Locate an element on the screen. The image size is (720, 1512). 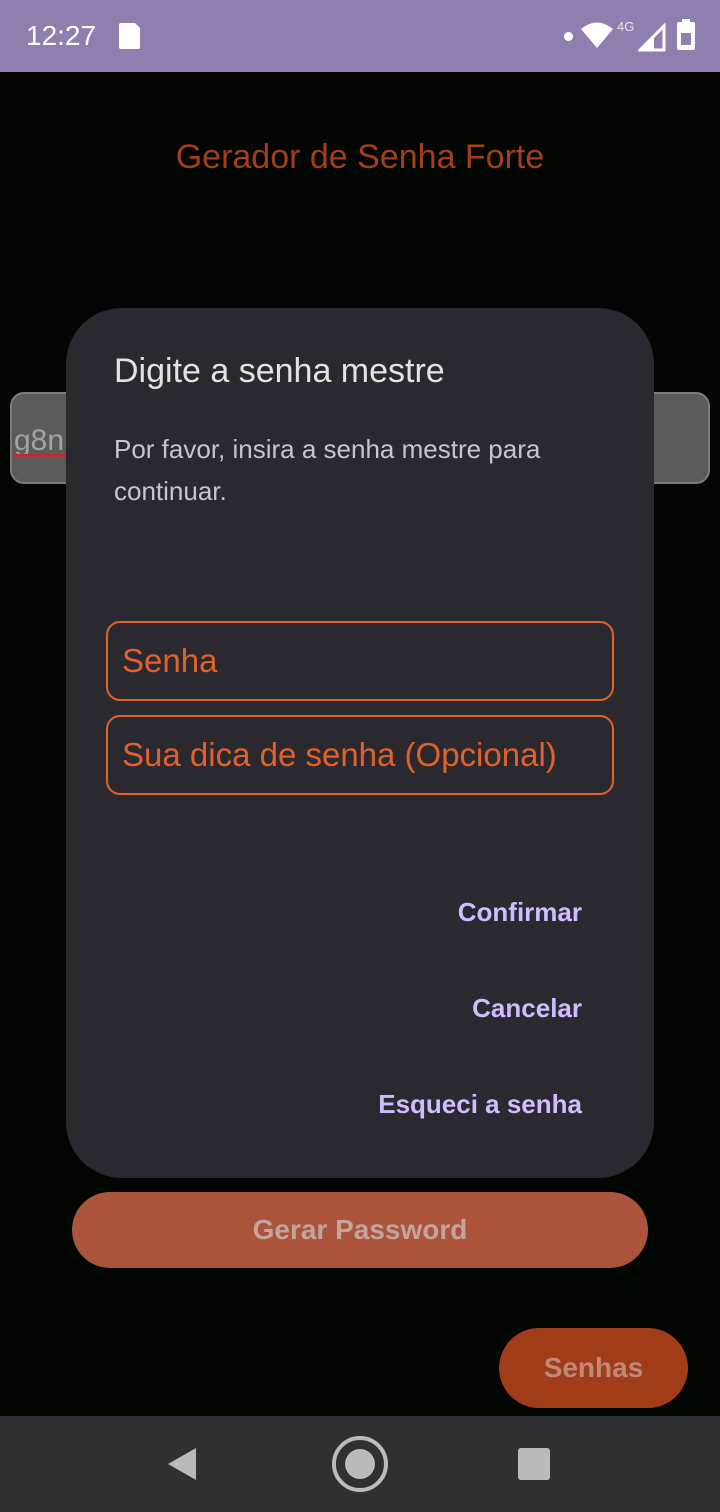
generated-password-value: g8n is located at coordinates (39, 440).